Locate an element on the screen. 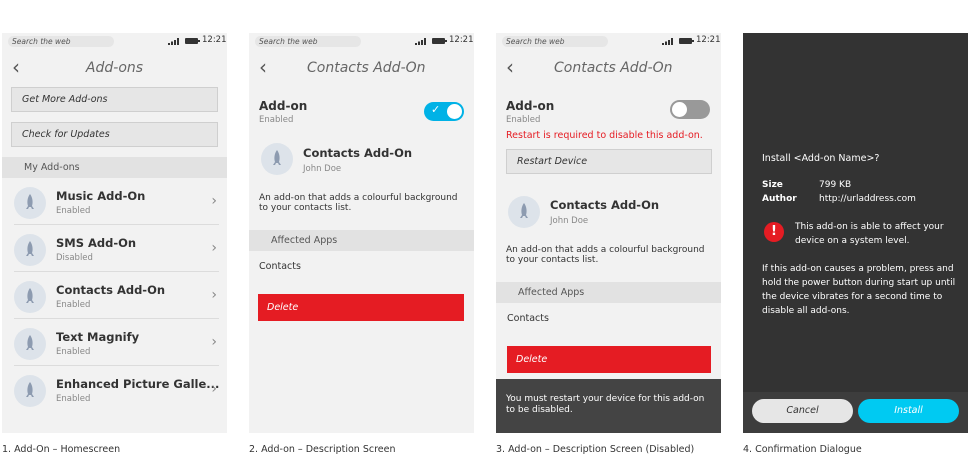  list-item: Contacts Add-On Enabled › is located at coordinates (114, 296).